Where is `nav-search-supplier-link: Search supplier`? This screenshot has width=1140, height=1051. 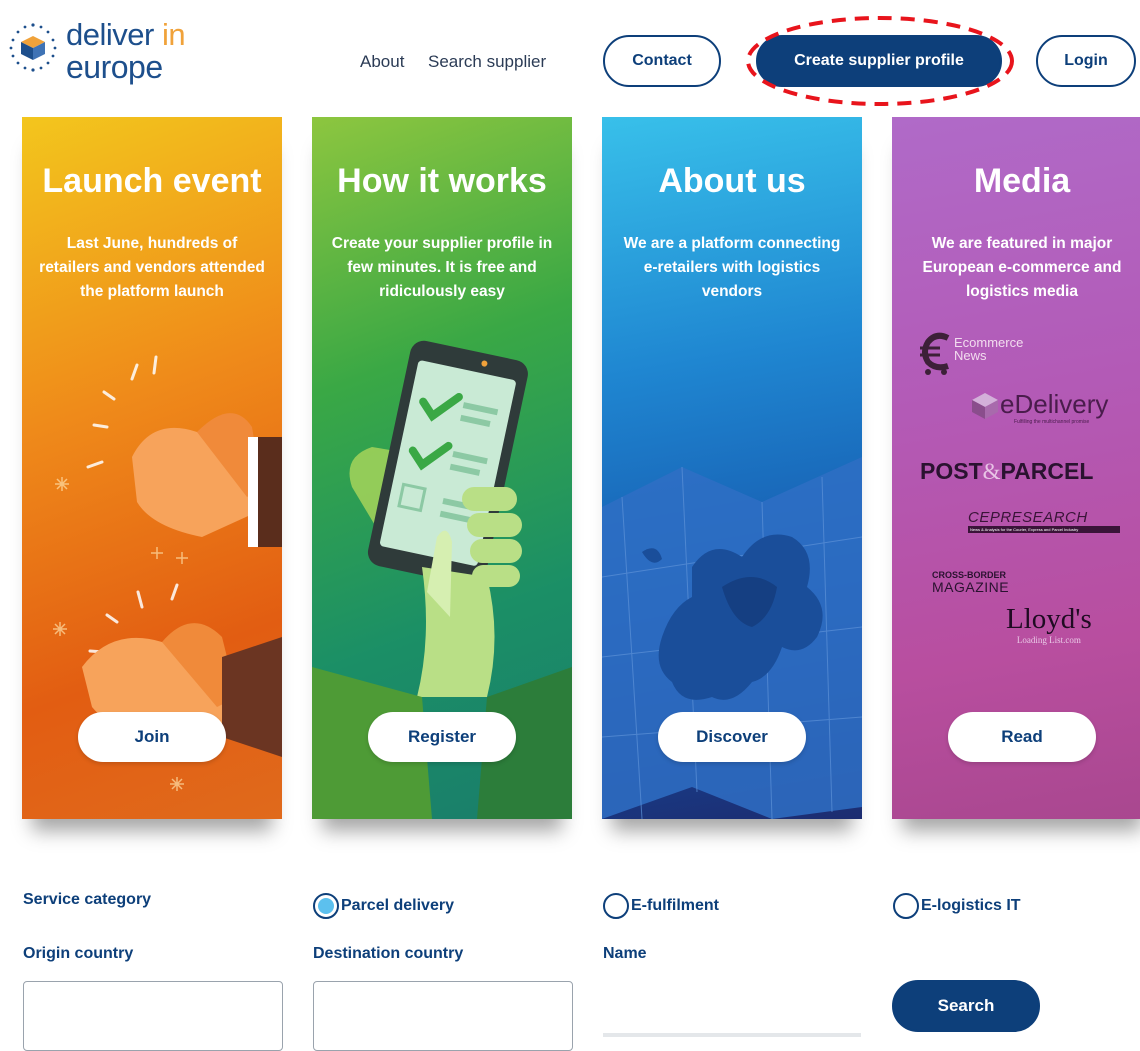 nav-search-supplier-link: Search supplier is located at coordinates (487, 62).